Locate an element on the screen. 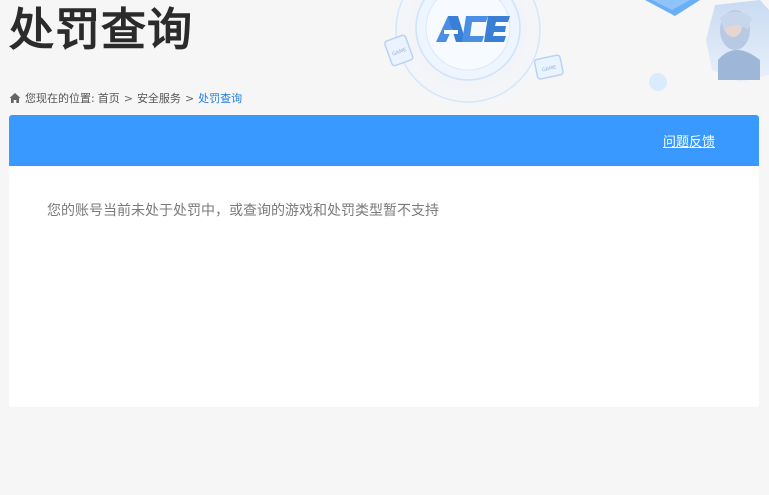 Image resolution: width=769 pixels, height=495 pixels. panel-header: 问题反馈 is located at coordinates (384, 140).